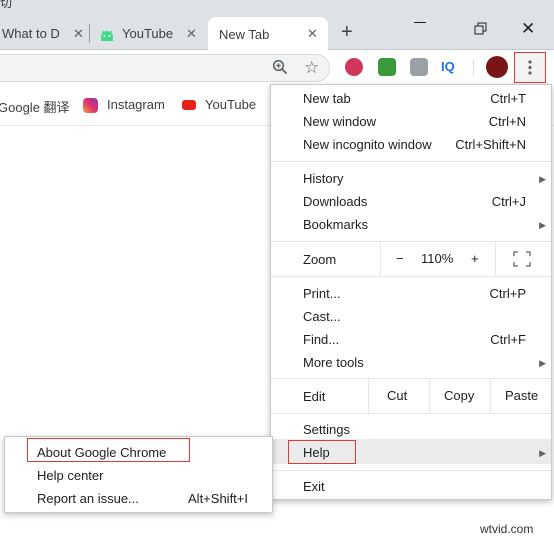 The width and height of the screenshot is (554, 542). I want to click on bookmark-google-translate: Google 翻译, so click(35, 106).